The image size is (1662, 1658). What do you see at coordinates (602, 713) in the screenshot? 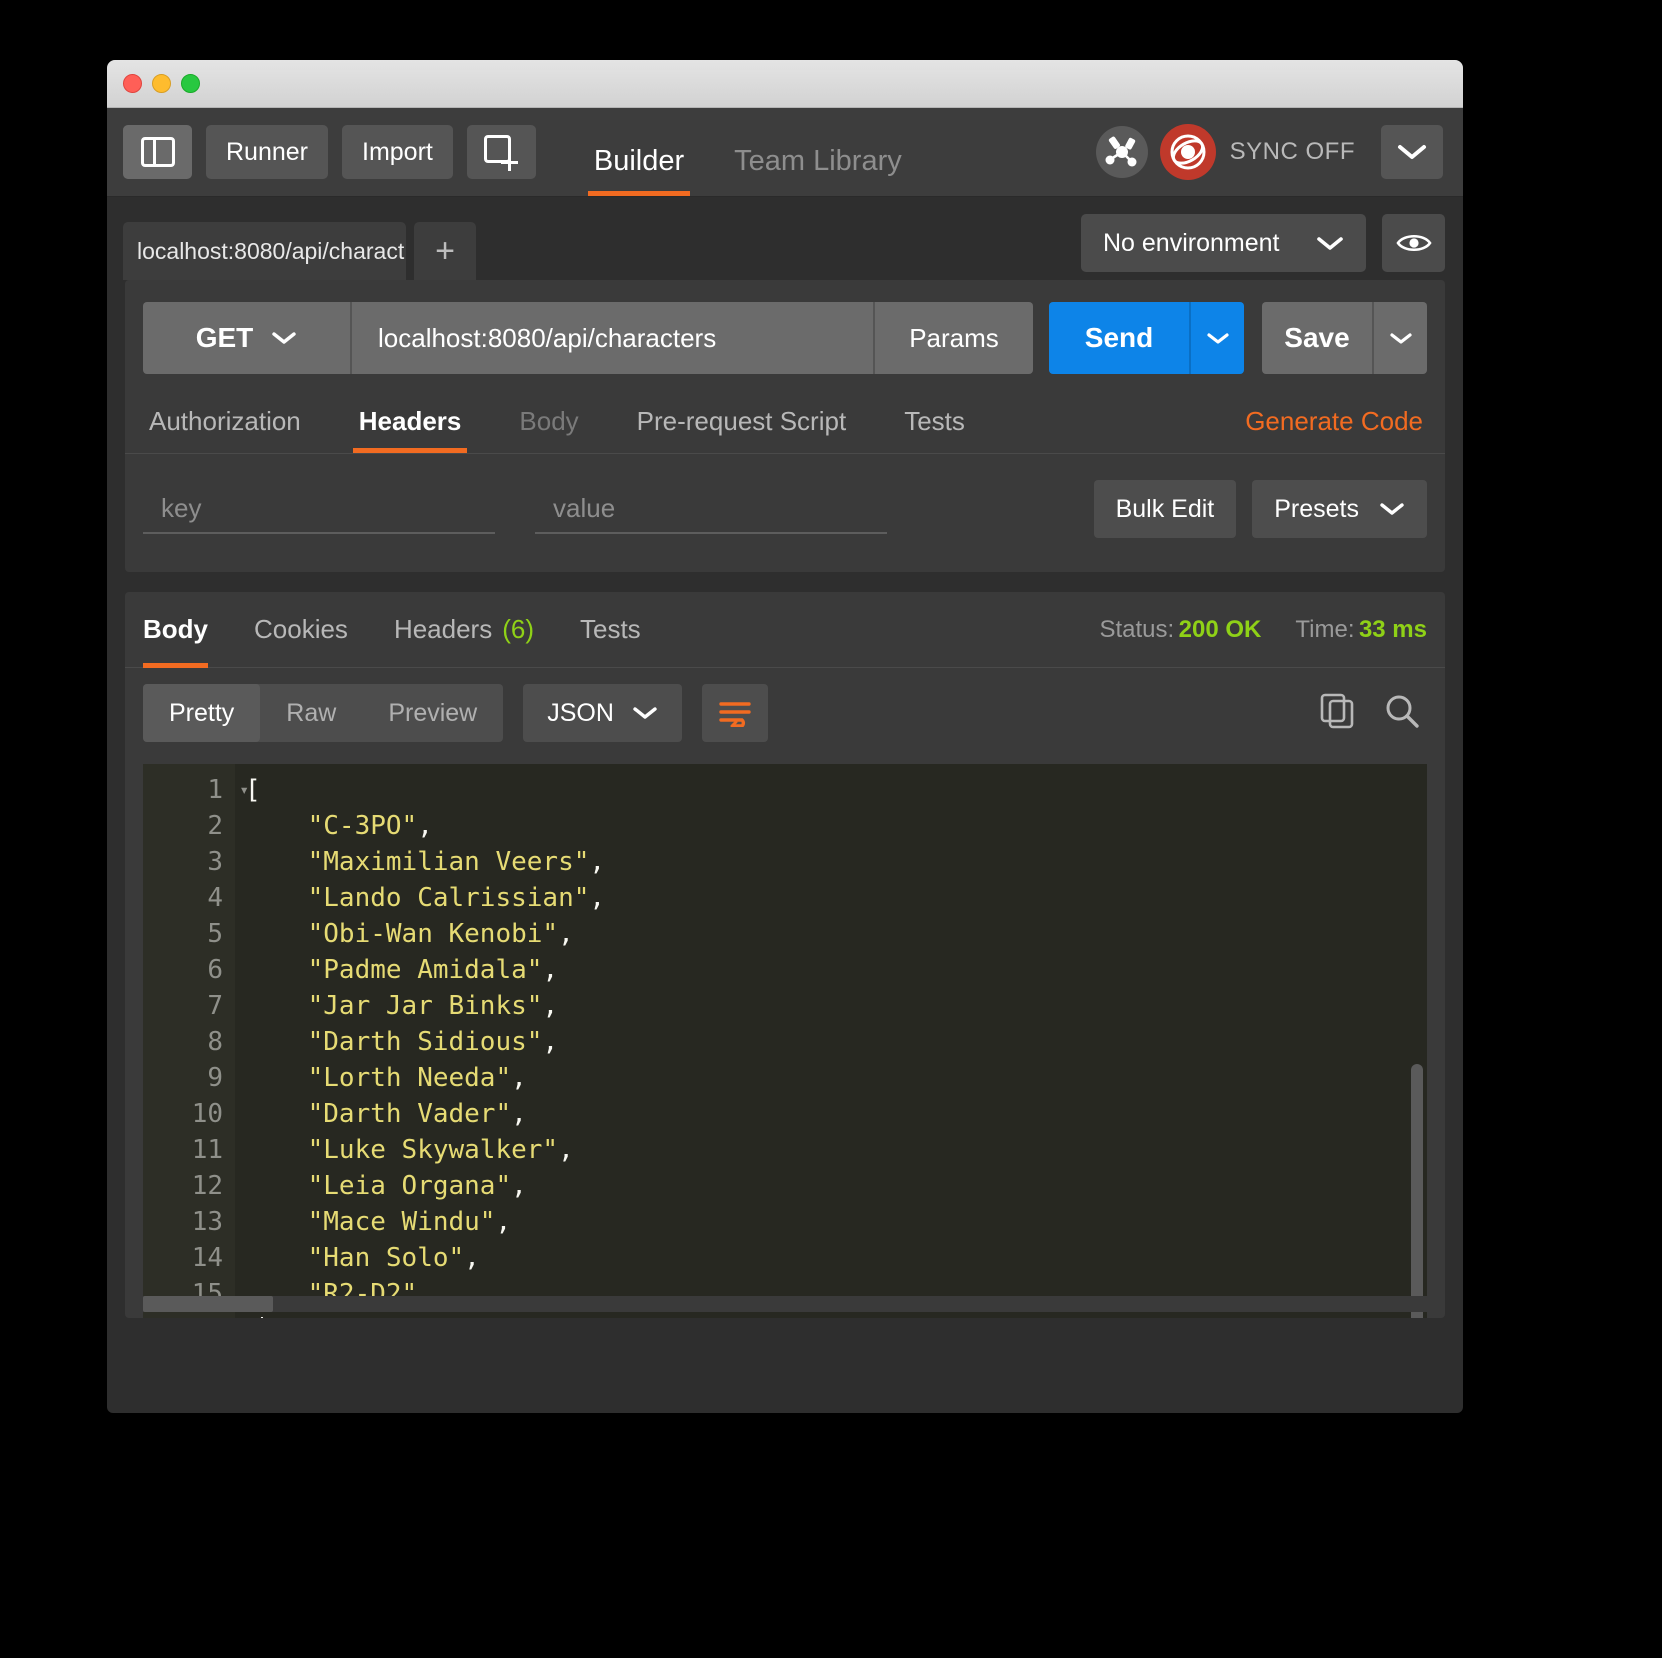
I see `response-format-selector: JSON` at bounding box center [602, 713].